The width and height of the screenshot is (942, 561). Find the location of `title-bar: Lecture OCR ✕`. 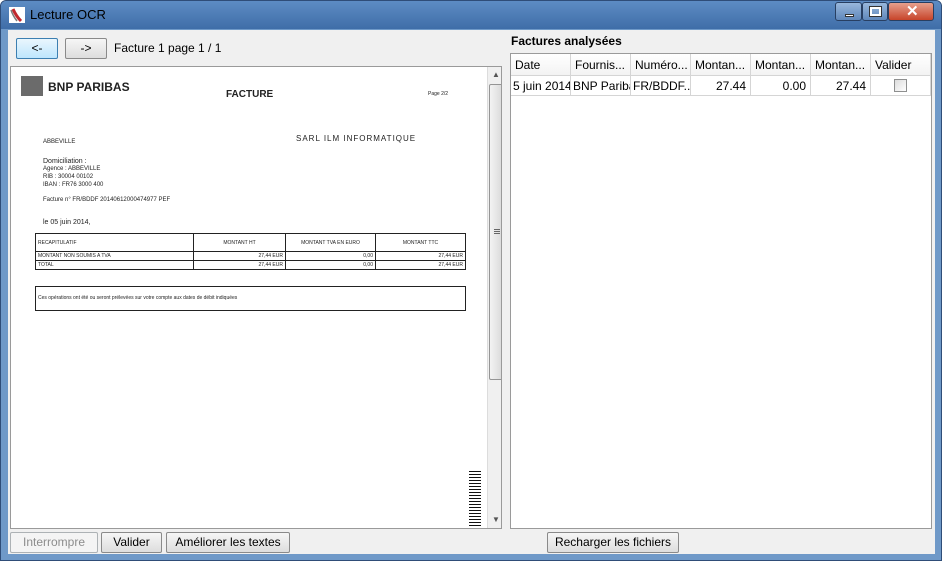

title-bar: Lecture OCR ✕ is located at coordinates (471, 15).